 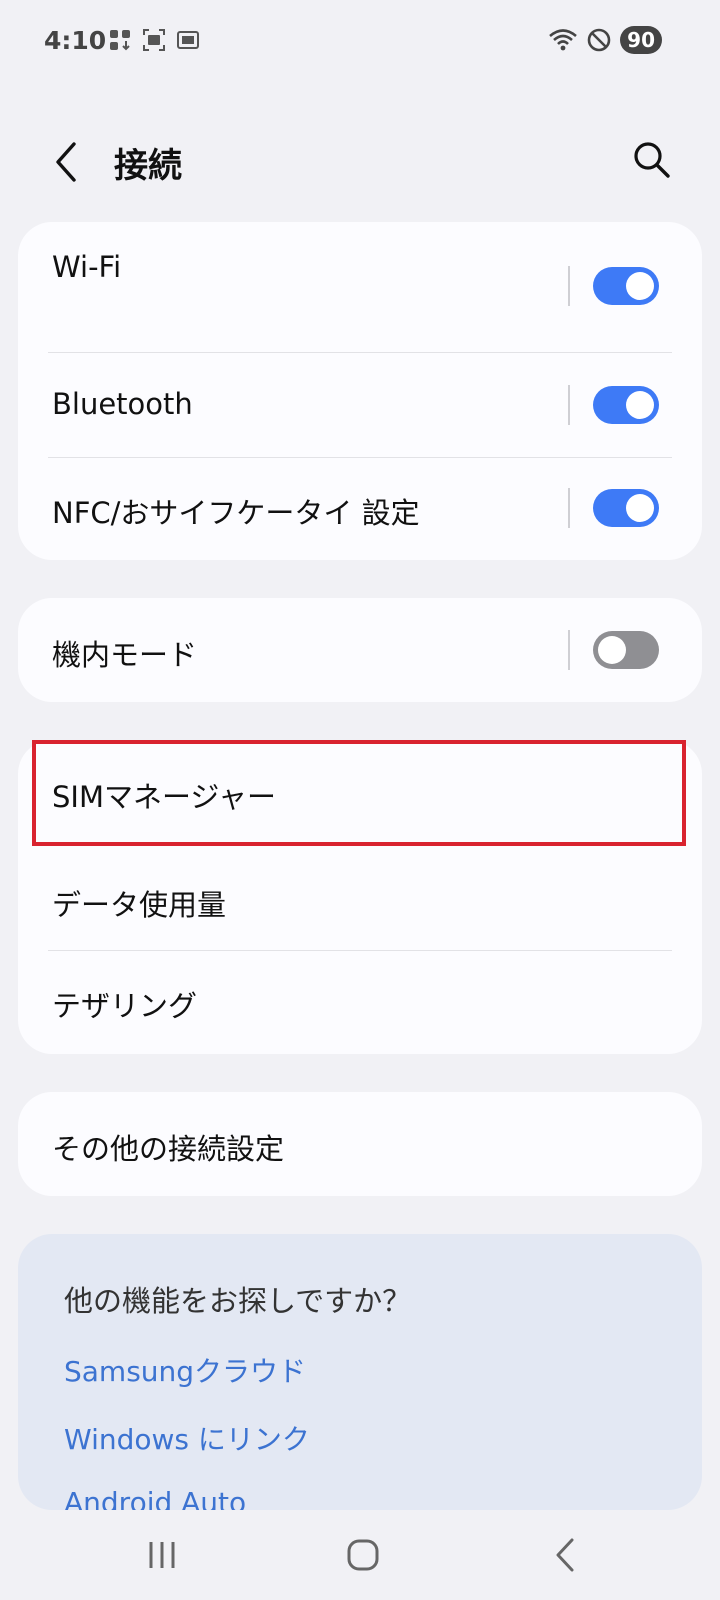 I want to click on more-connection-settings-row: その他の接続設定, so click(x=360, y=1144).